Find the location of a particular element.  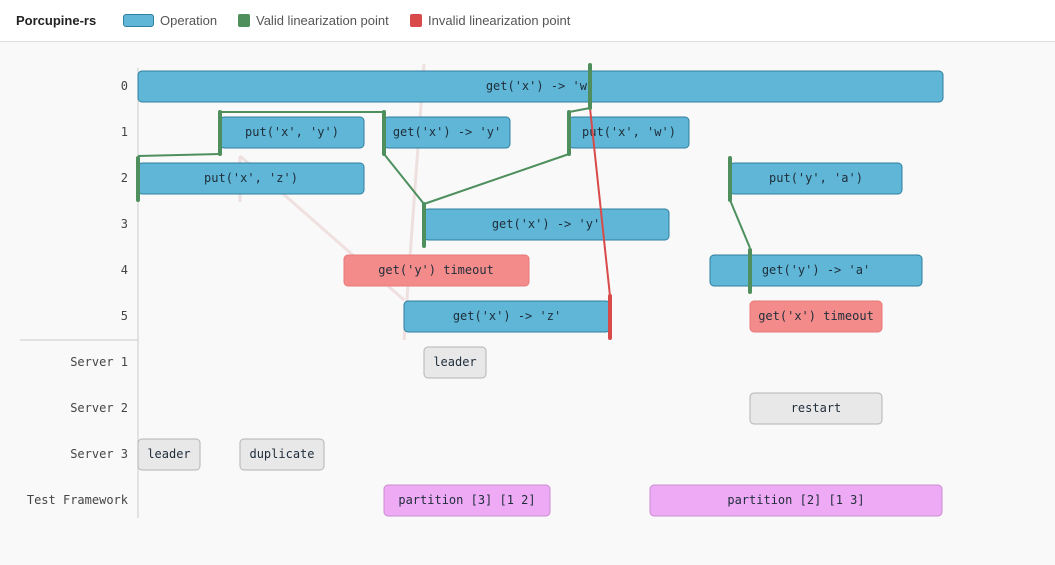

op-label: put('x', 'w') is located at coordinates (629, 132).